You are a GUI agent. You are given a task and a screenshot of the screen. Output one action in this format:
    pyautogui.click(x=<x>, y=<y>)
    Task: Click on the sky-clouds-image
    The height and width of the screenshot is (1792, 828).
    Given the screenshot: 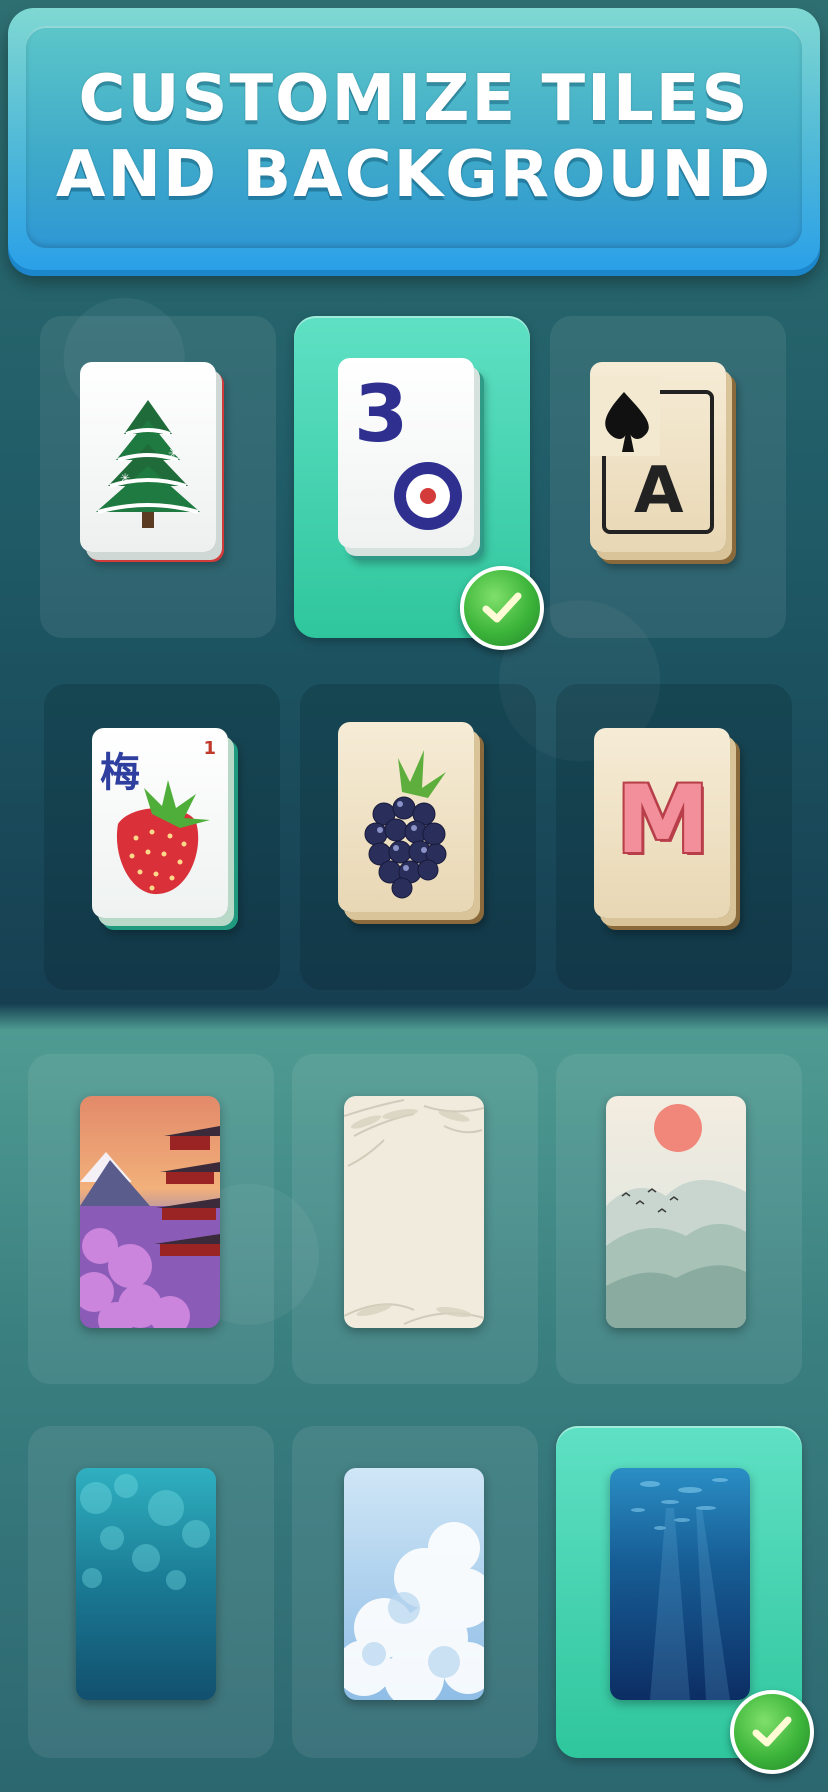 What is the action you would take?
    pyautogui.click(x=414, y=1584)
    